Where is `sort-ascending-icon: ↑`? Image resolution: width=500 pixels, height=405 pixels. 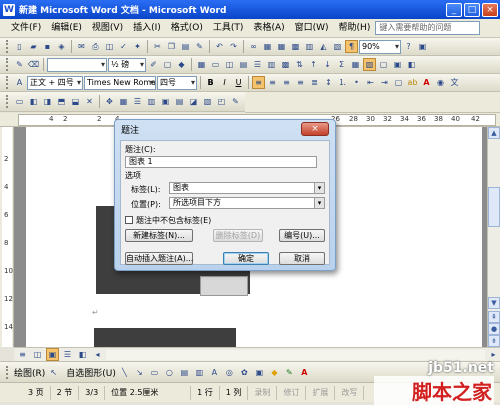
sort-ascending-icon: ↑ is located at coordinates (313, 64).